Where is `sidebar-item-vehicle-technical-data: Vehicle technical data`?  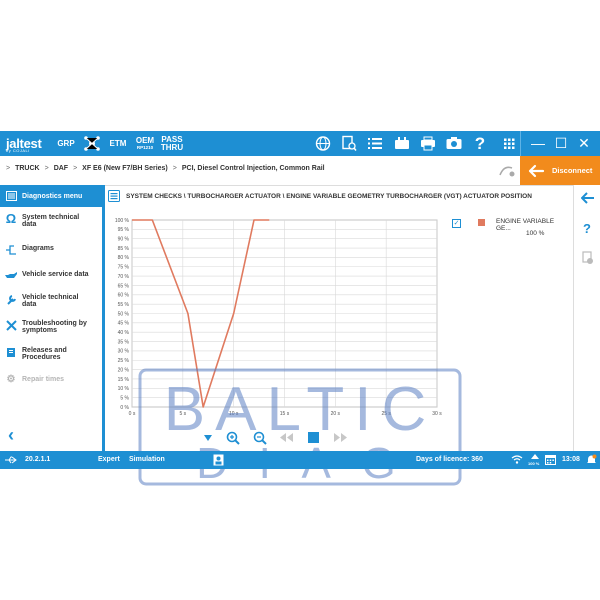
sidebar-item-vehicle-technical-data: Vehicle technical data is located at coordinates (51, 301).